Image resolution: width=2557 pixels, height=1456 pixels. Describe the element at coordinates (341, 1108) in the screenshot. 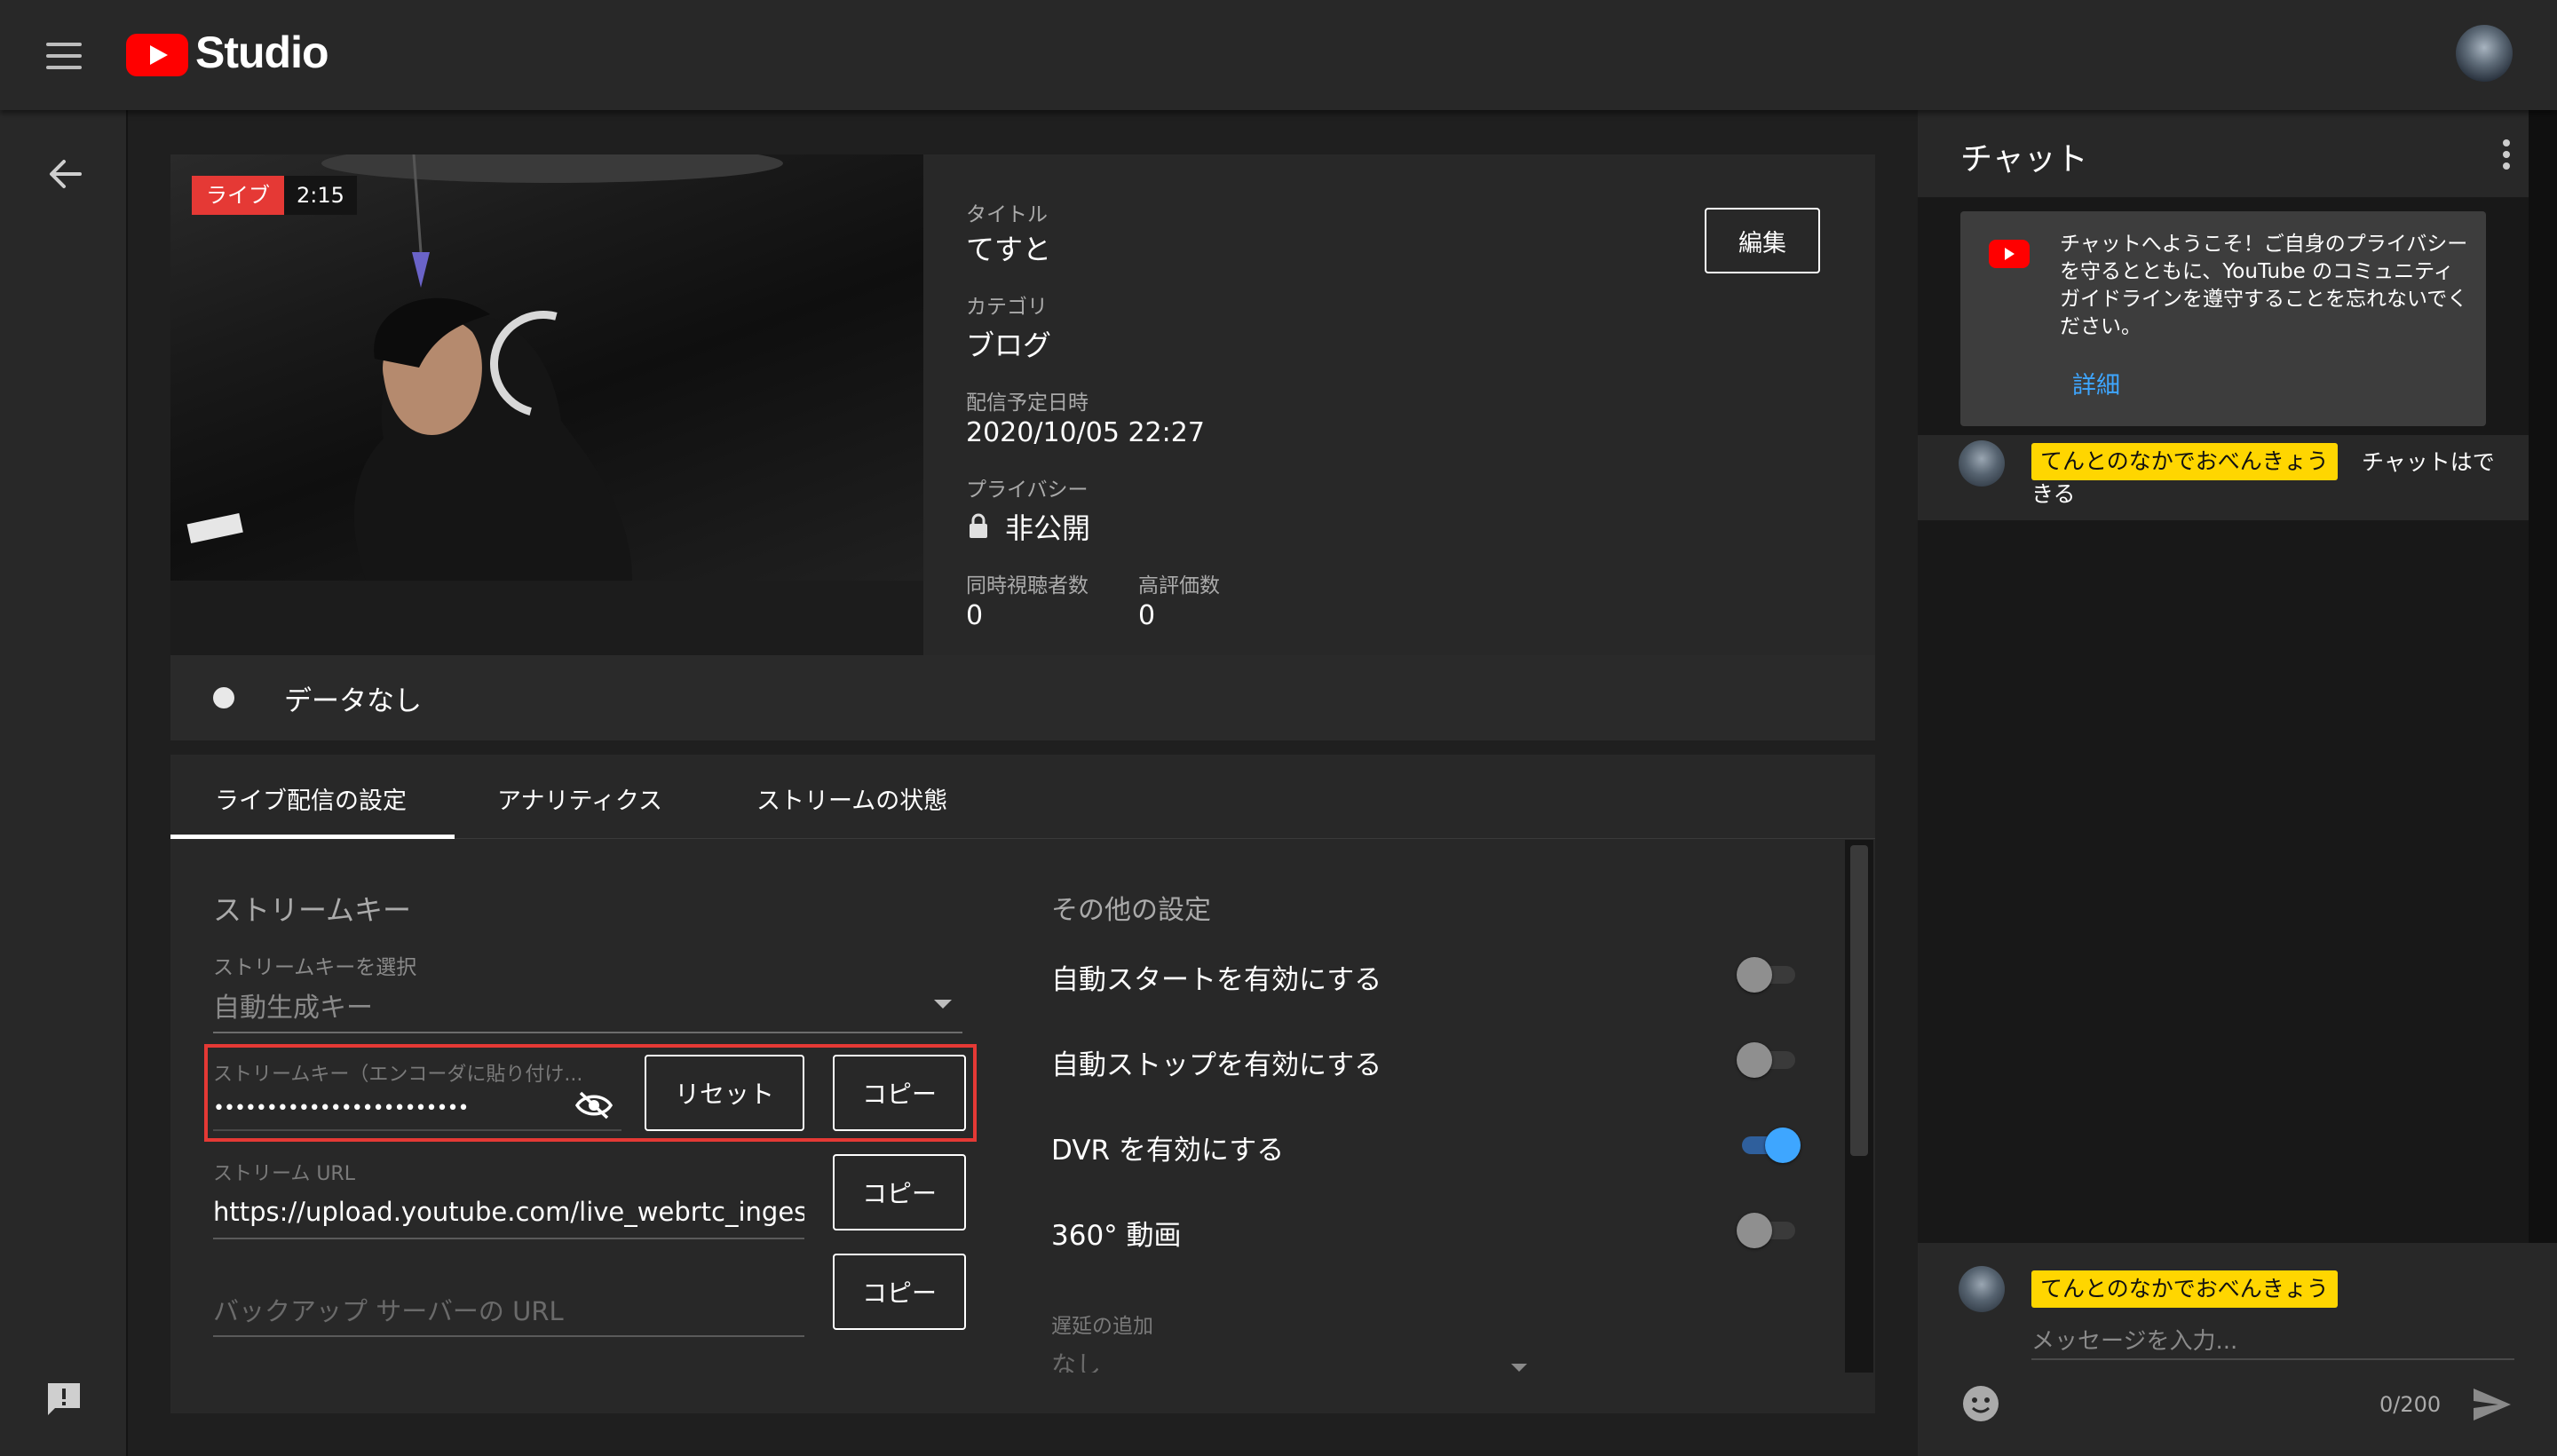

I see `stream-key-field: ••••••••••••••••••••••••` at that location.